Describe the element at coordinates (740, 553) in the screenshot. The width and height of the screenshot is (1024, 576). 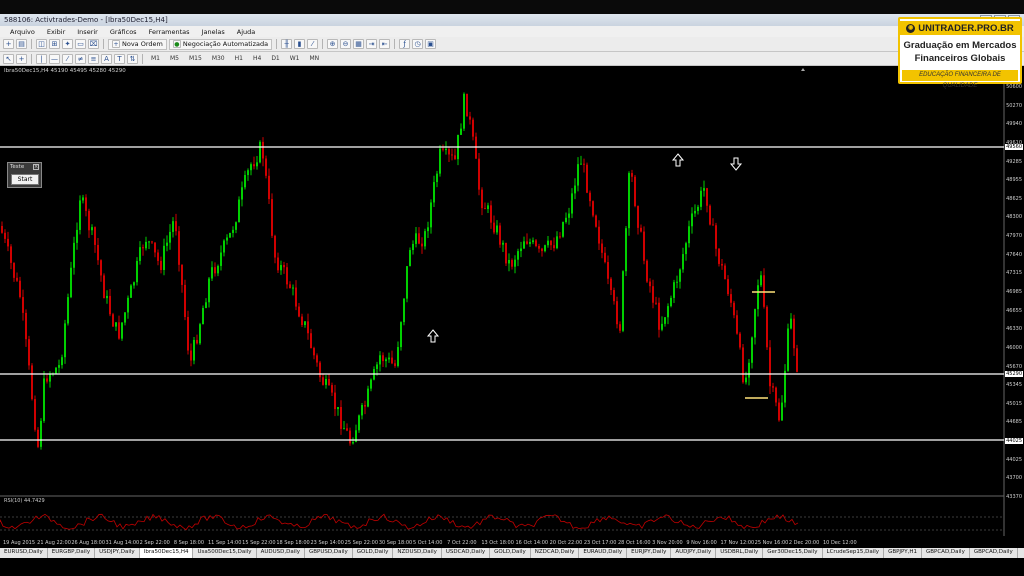
I see `chart-tab: USDBRL,Daily` at that location.